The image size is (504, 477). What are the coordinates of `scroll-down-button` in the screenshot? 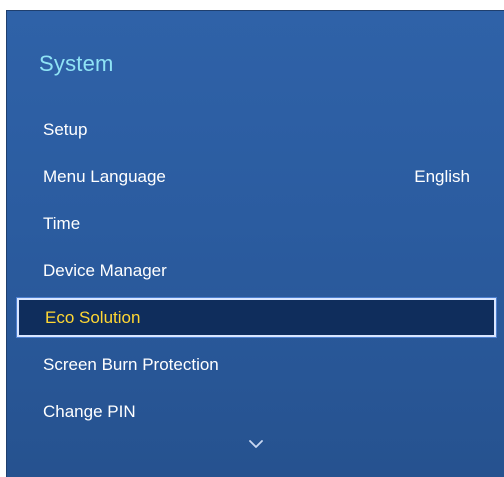 It's located at (256, 444).